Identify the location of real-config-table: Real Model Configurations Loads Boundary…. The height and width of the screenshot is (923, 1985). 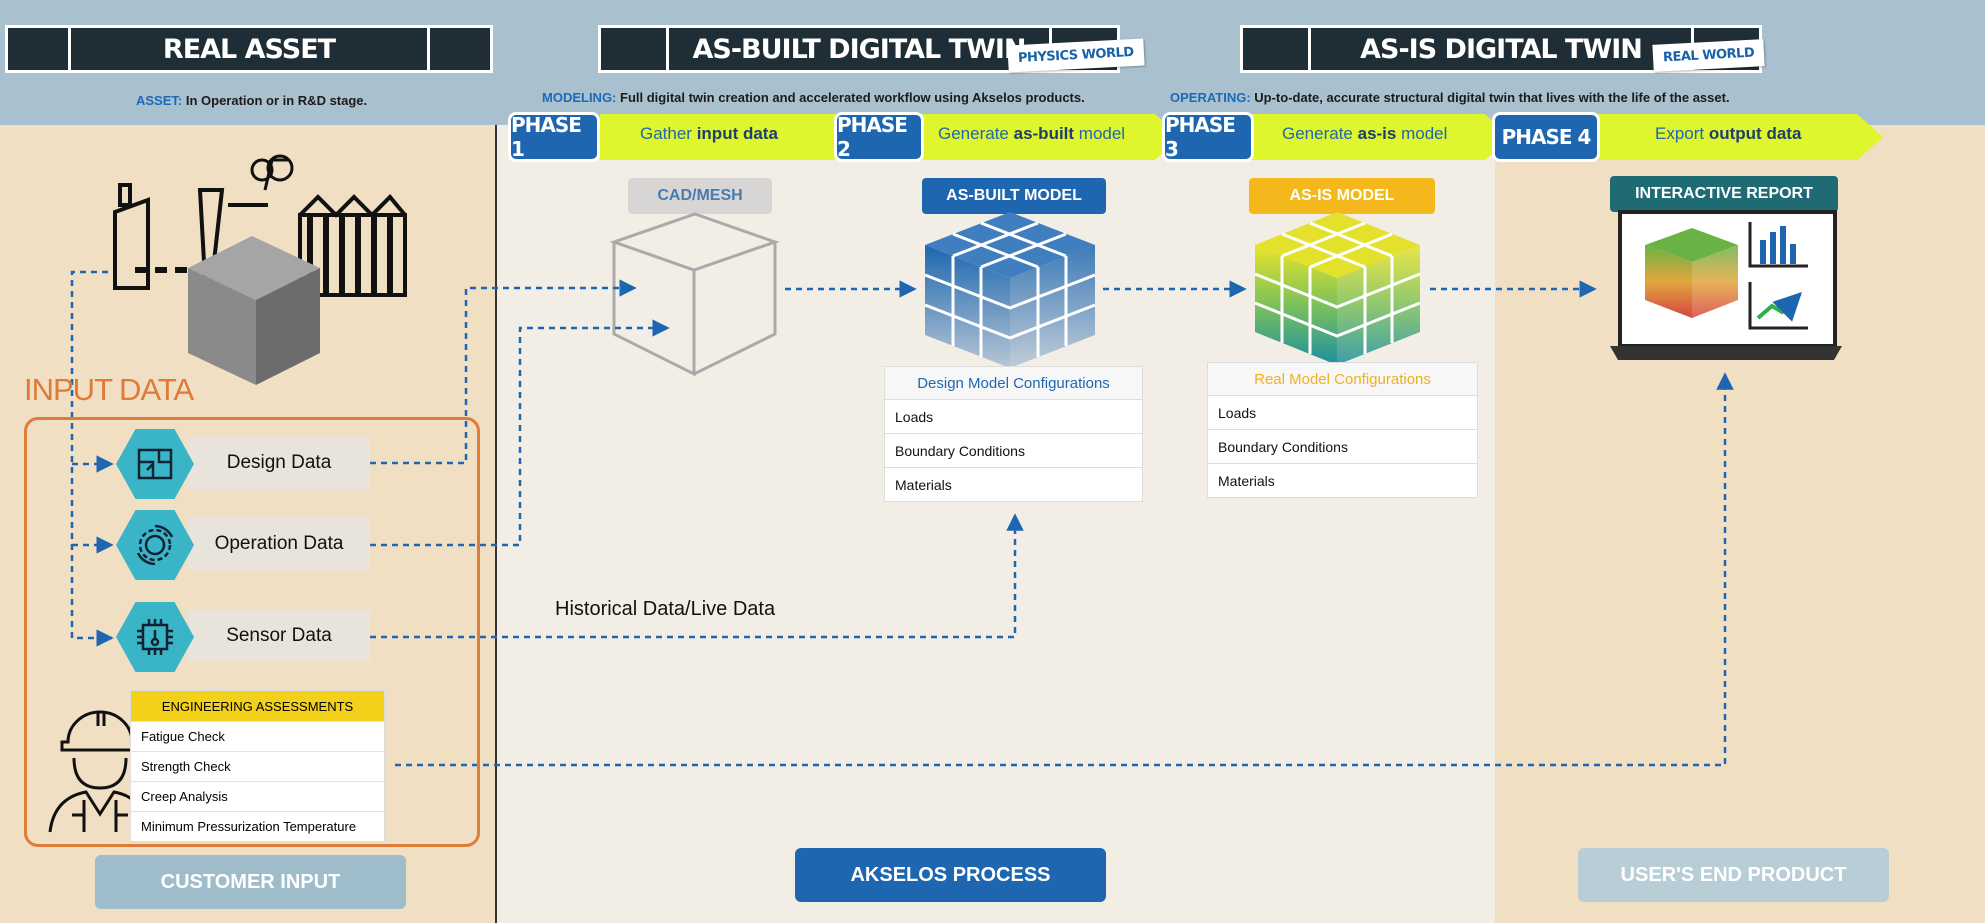
(1342, 430).